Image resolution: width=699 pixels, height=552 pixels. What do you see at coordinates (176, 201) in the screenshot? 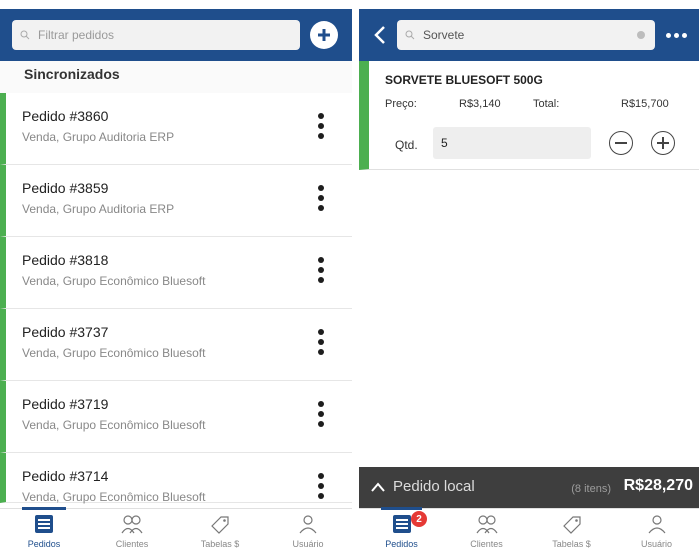
I see `order-row: Pedido #3859 Venda, Grupo Auditoria ERP` at bounding box center [176, 201].